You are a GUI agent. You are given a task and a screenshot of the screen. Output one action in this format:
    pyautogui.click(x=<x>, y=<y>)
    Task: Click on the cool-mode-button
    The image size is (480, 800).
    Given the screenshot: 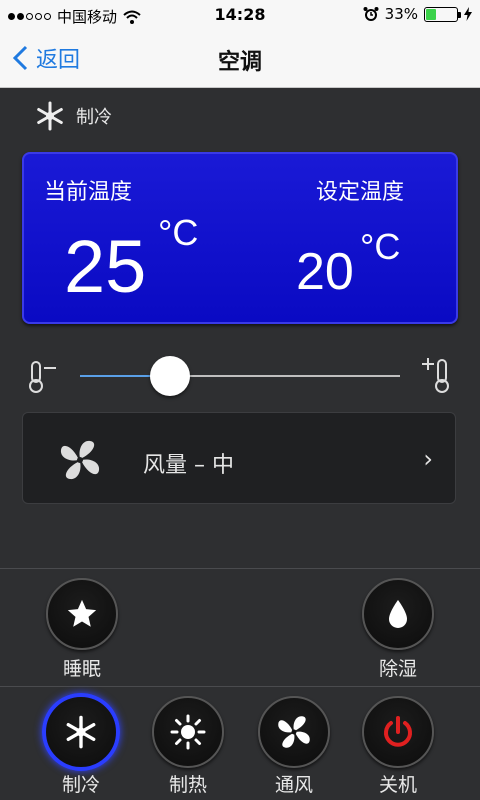 What is the action you would take?
    pyautogui.click(x=81, y=732)
    